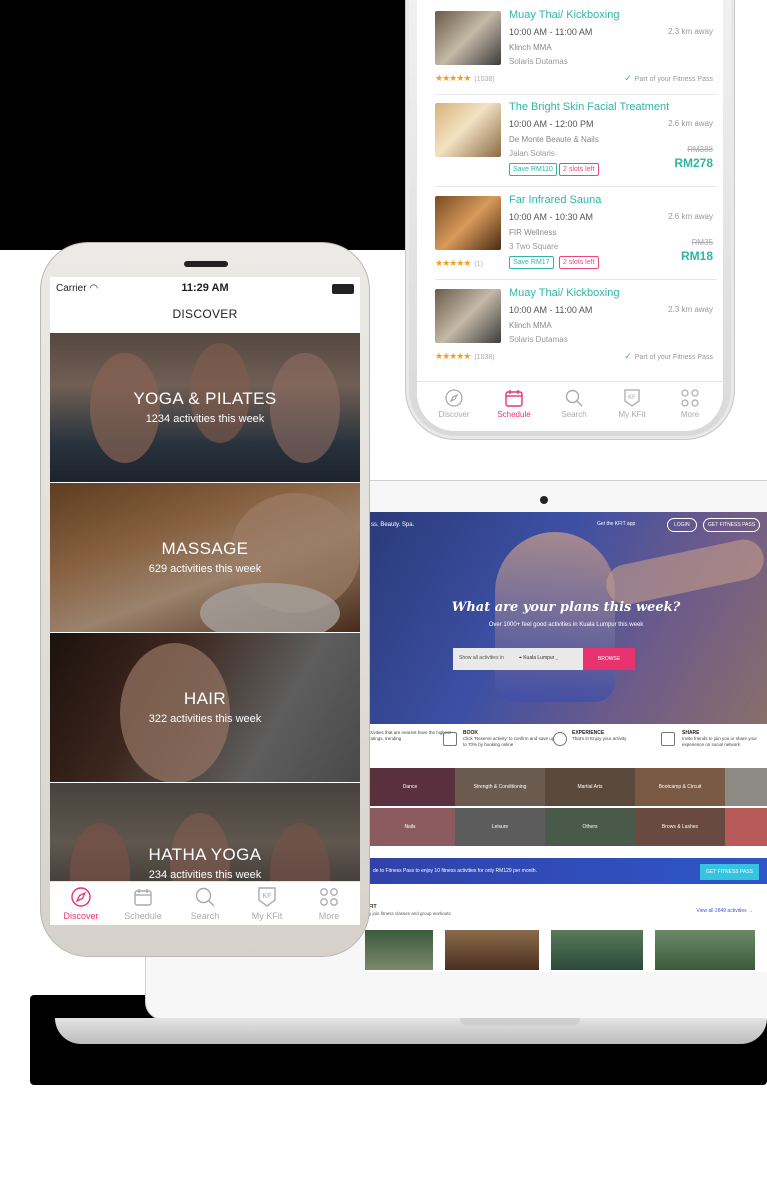  Describe the element at coordinates (343, 289) in the screenshot. I see `battery-icon` at that location.